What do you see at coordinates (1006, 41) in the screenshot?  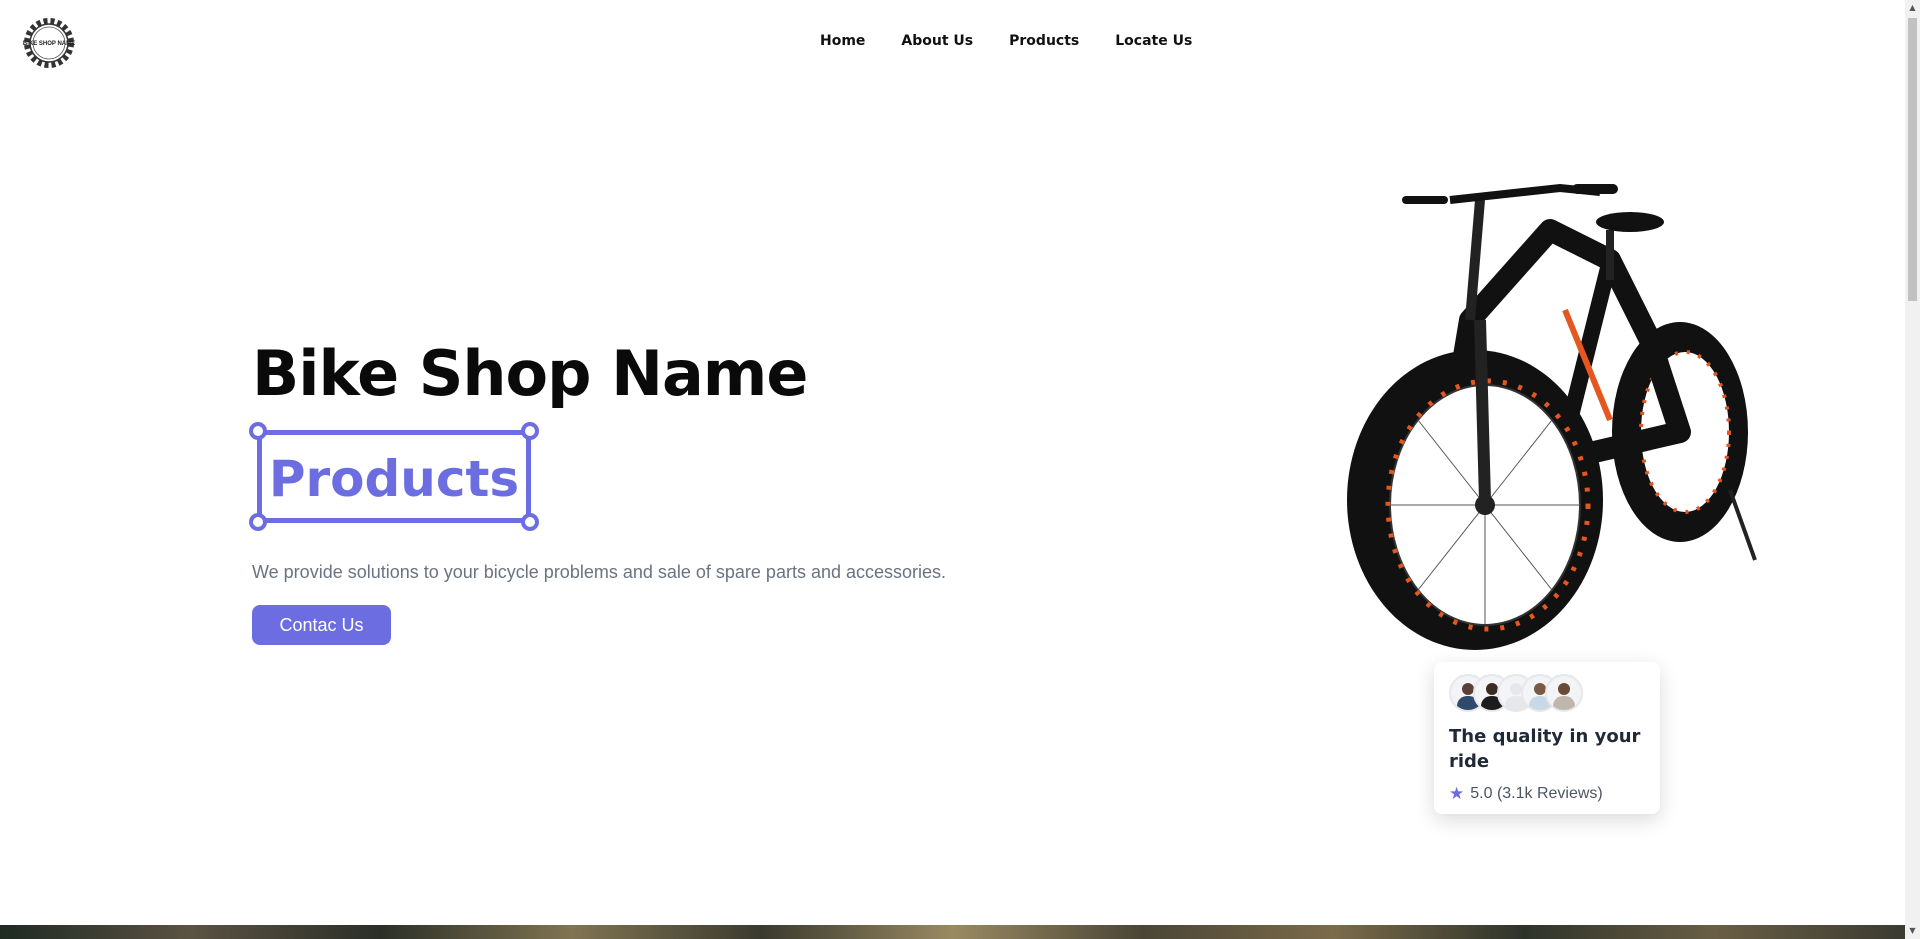 I see `main-nav: Home About Us Products Locate Us` at bounding box center [1006, 41].